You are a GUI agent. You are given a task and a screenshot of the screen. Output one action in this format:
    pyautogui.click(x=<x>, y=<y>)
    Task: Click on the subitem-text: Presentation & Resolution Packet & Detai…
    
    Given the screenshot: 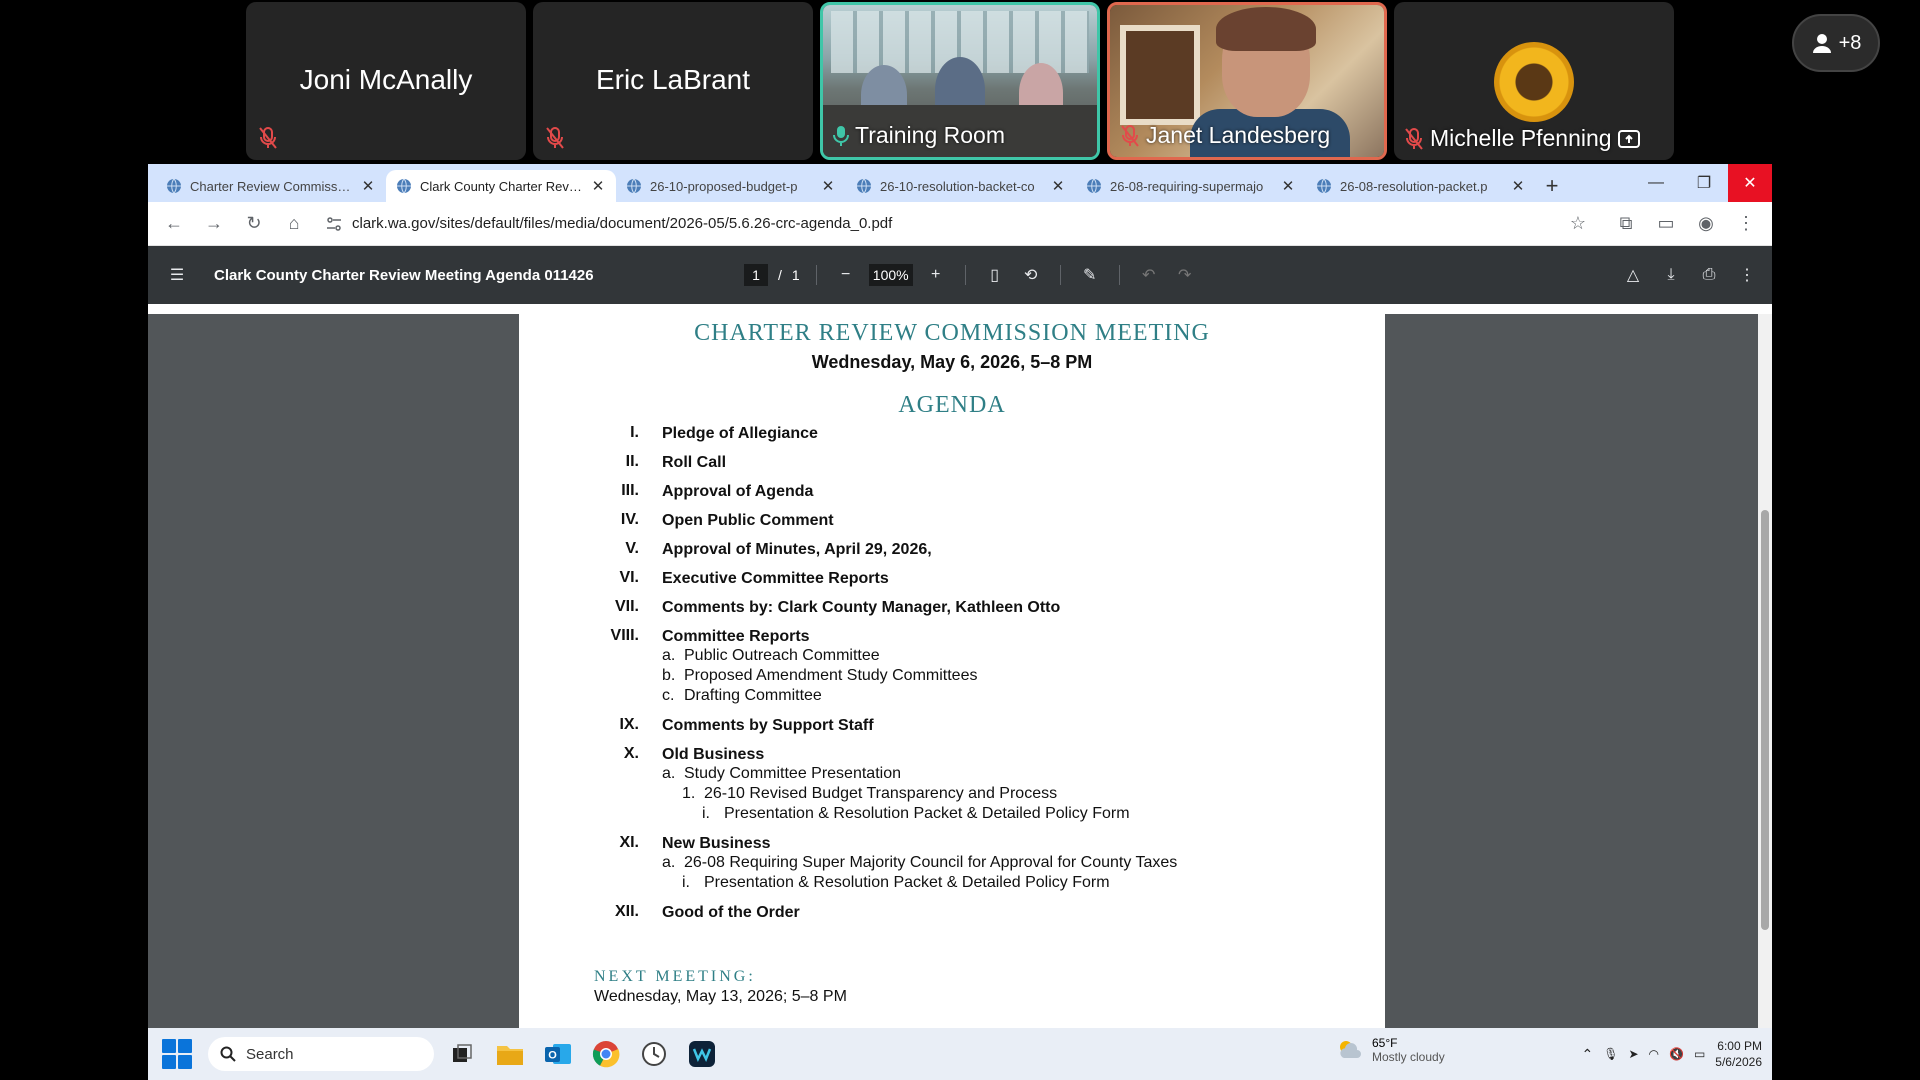 What is the action you would take?
    pyautogui.click(x=907, y=882)
    